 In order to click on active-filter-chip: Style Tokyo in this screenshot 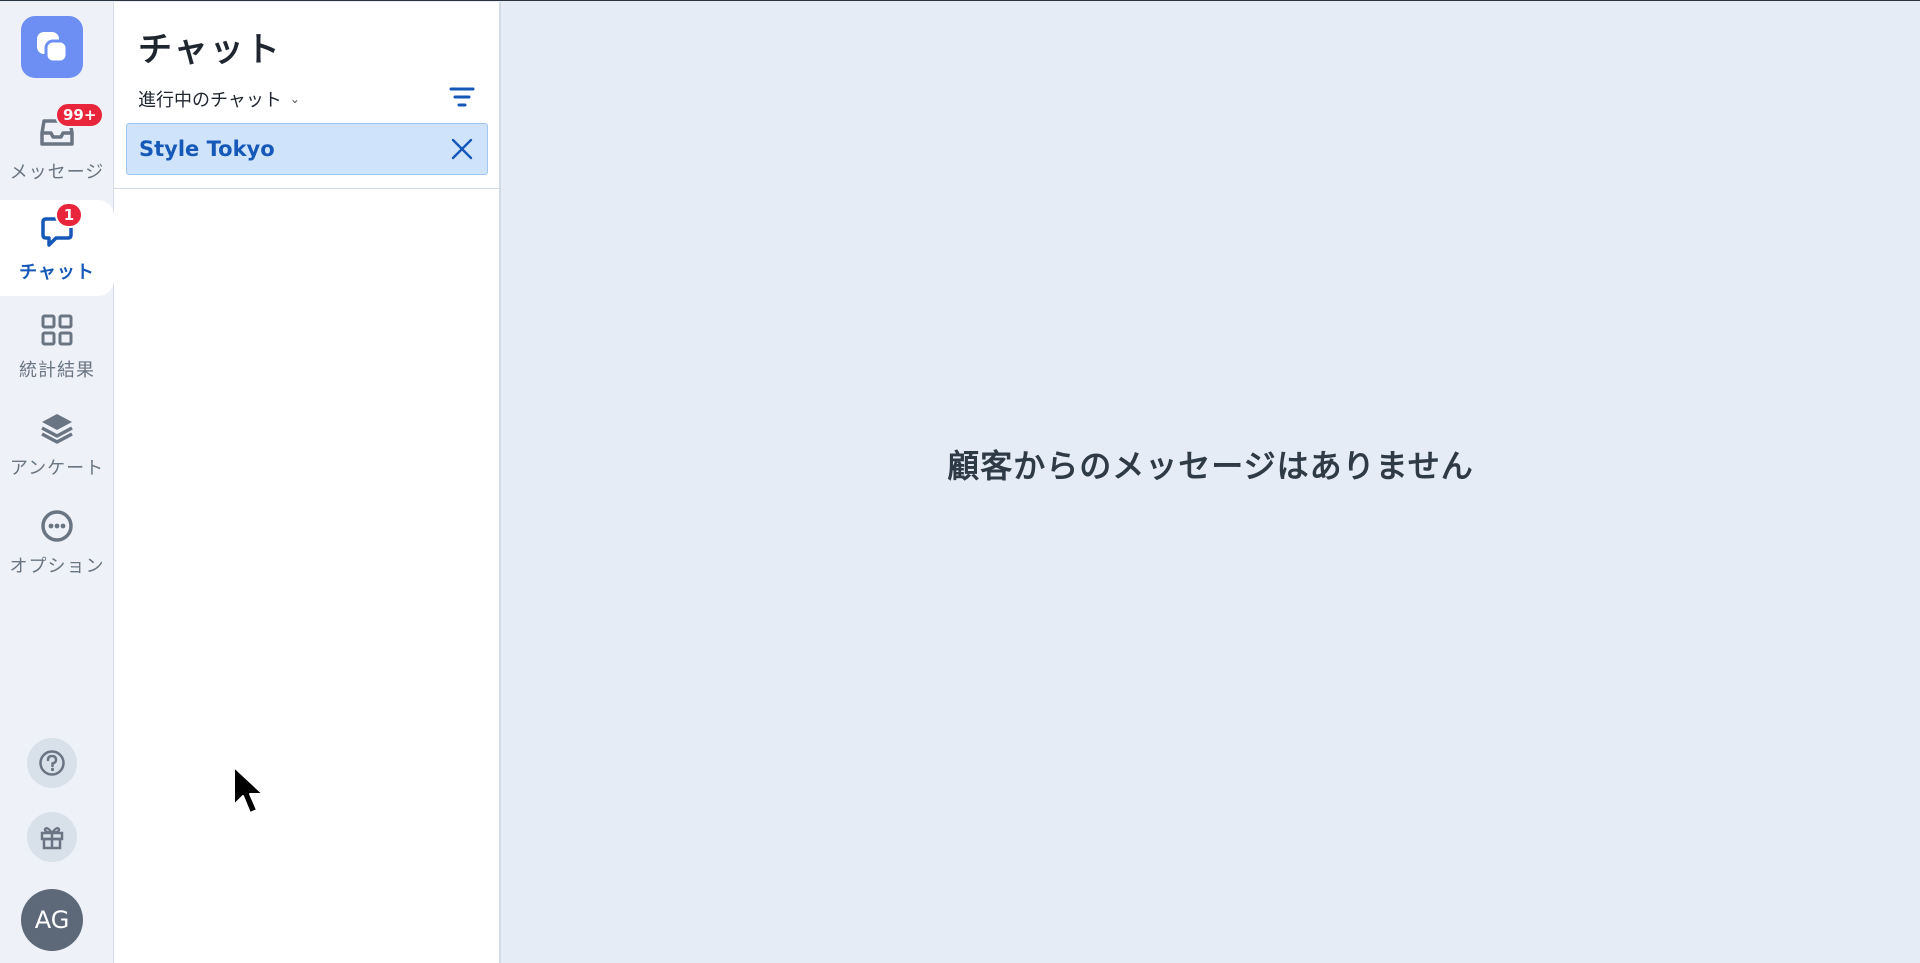, I will do `click(307, 149)`.